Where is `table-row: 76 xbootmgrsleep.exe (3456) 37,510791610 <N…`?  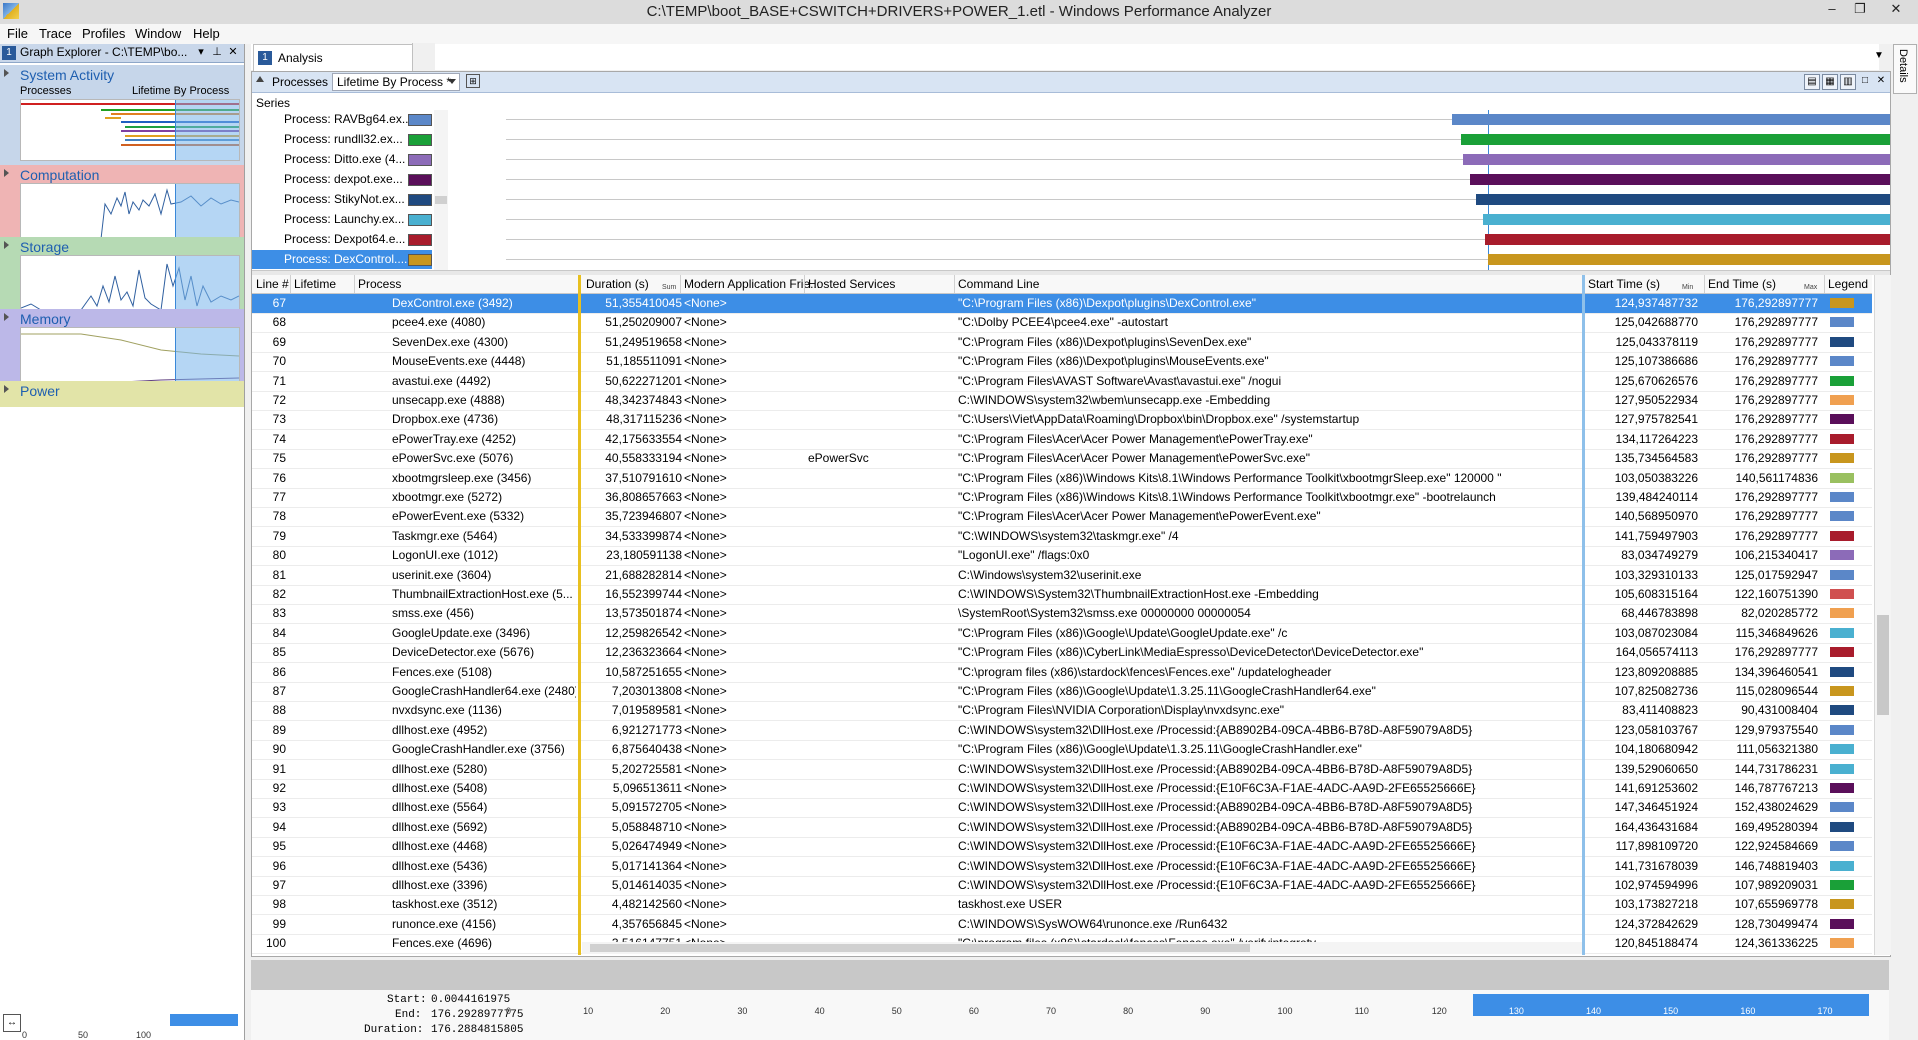 table-row: 76 xbootmgrsleep.exe (3456) 37,510791610 <N… is located at coordinates (1062, 479).